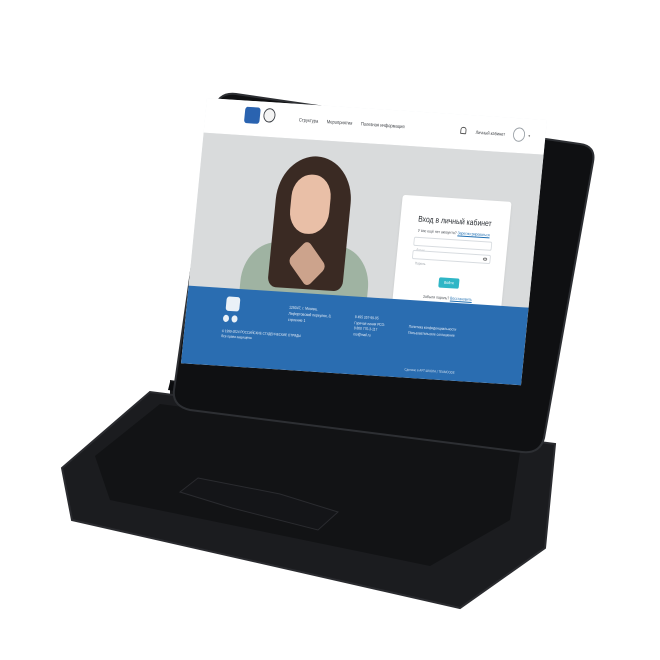  I want to click on partner-logo, so click(269, 115).